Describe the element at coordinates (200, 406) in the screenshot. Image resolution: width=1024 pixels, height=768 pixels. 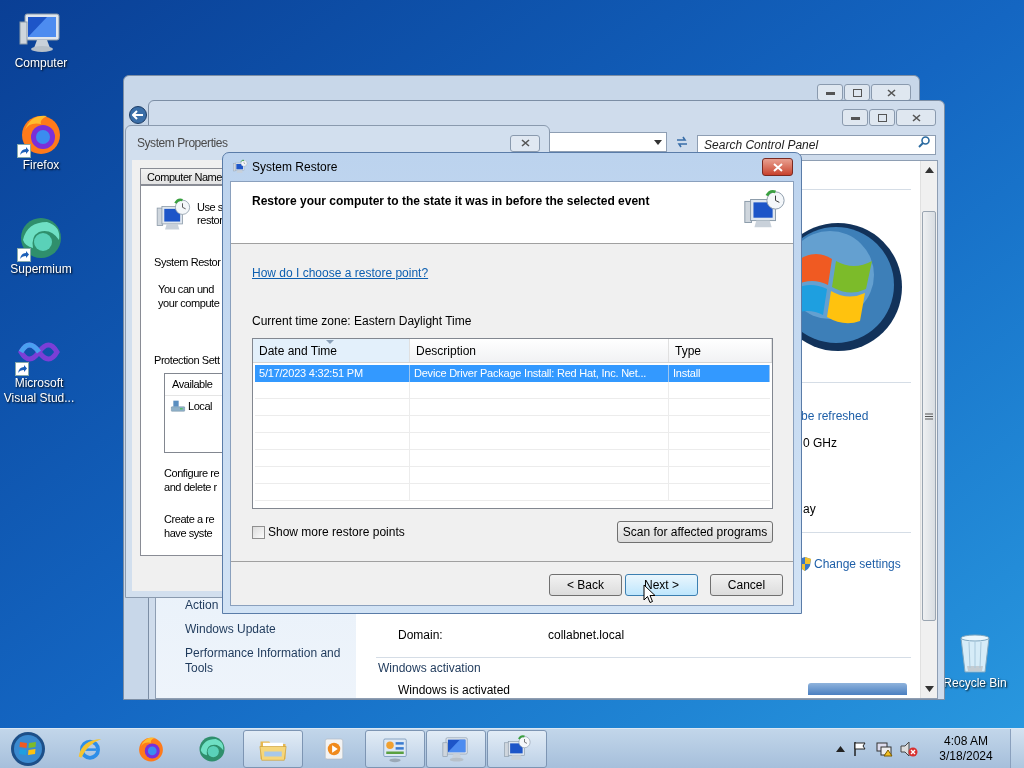
I see `drive-name: Local` at that location.